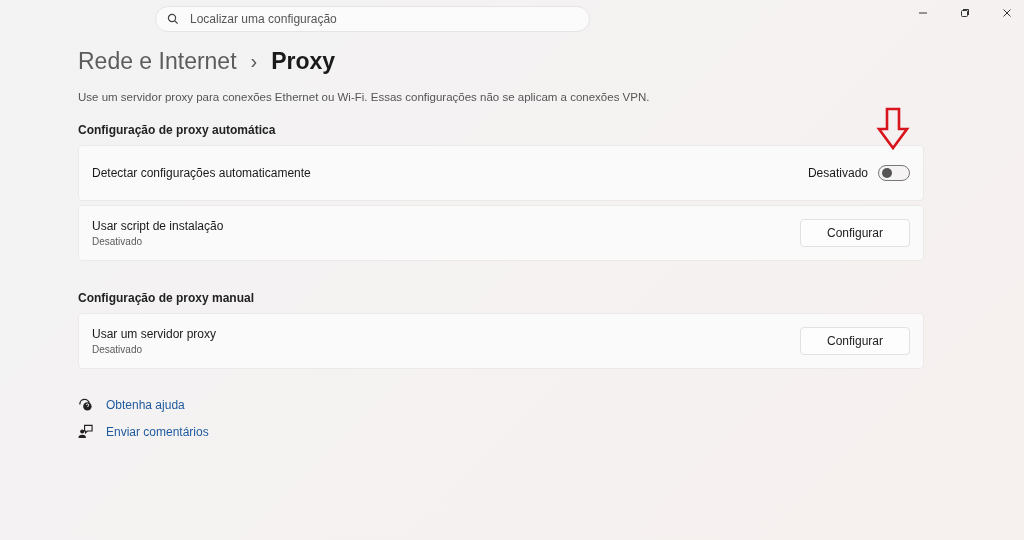 Image resolution: width=1024 pixels, height=540 pixels. What do you see at coordinates (167, 298) in the screenshot?
I see `section-heading: Configuração de proxy manual` at bounding box center [167, 298].